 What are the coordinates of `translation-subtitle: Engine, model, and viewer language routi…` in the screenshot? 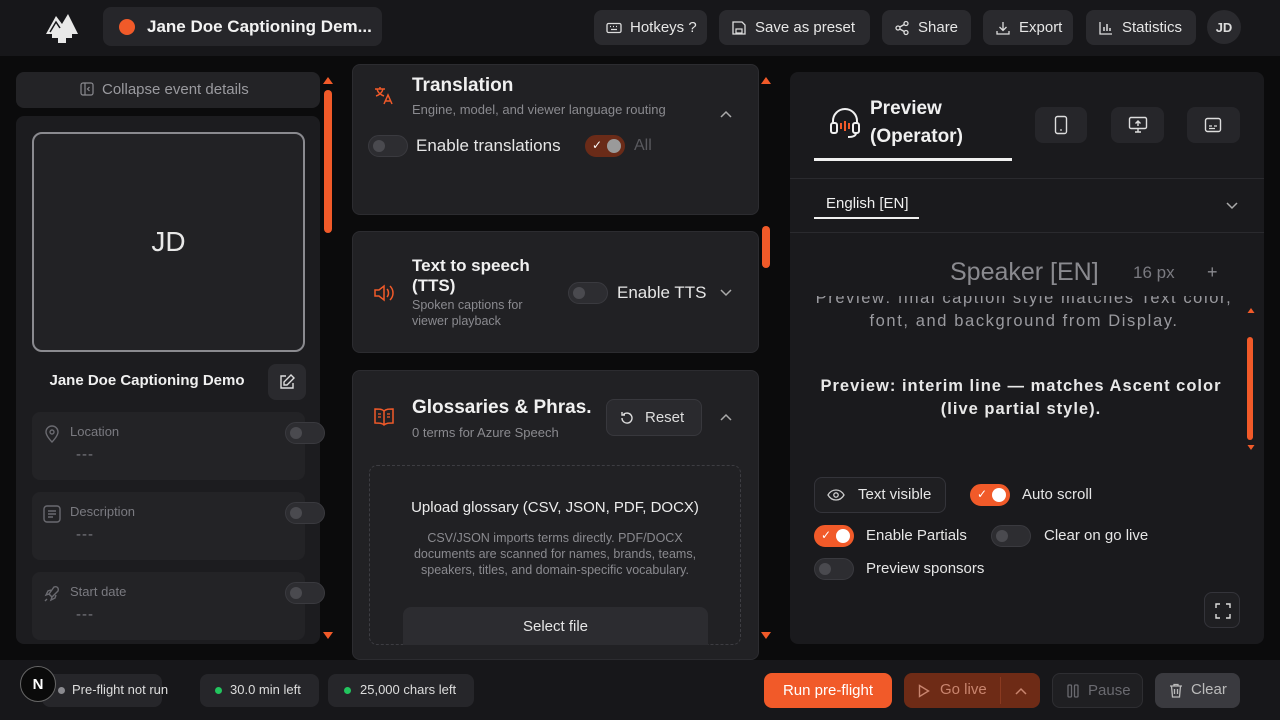 It's located at (539, 109).